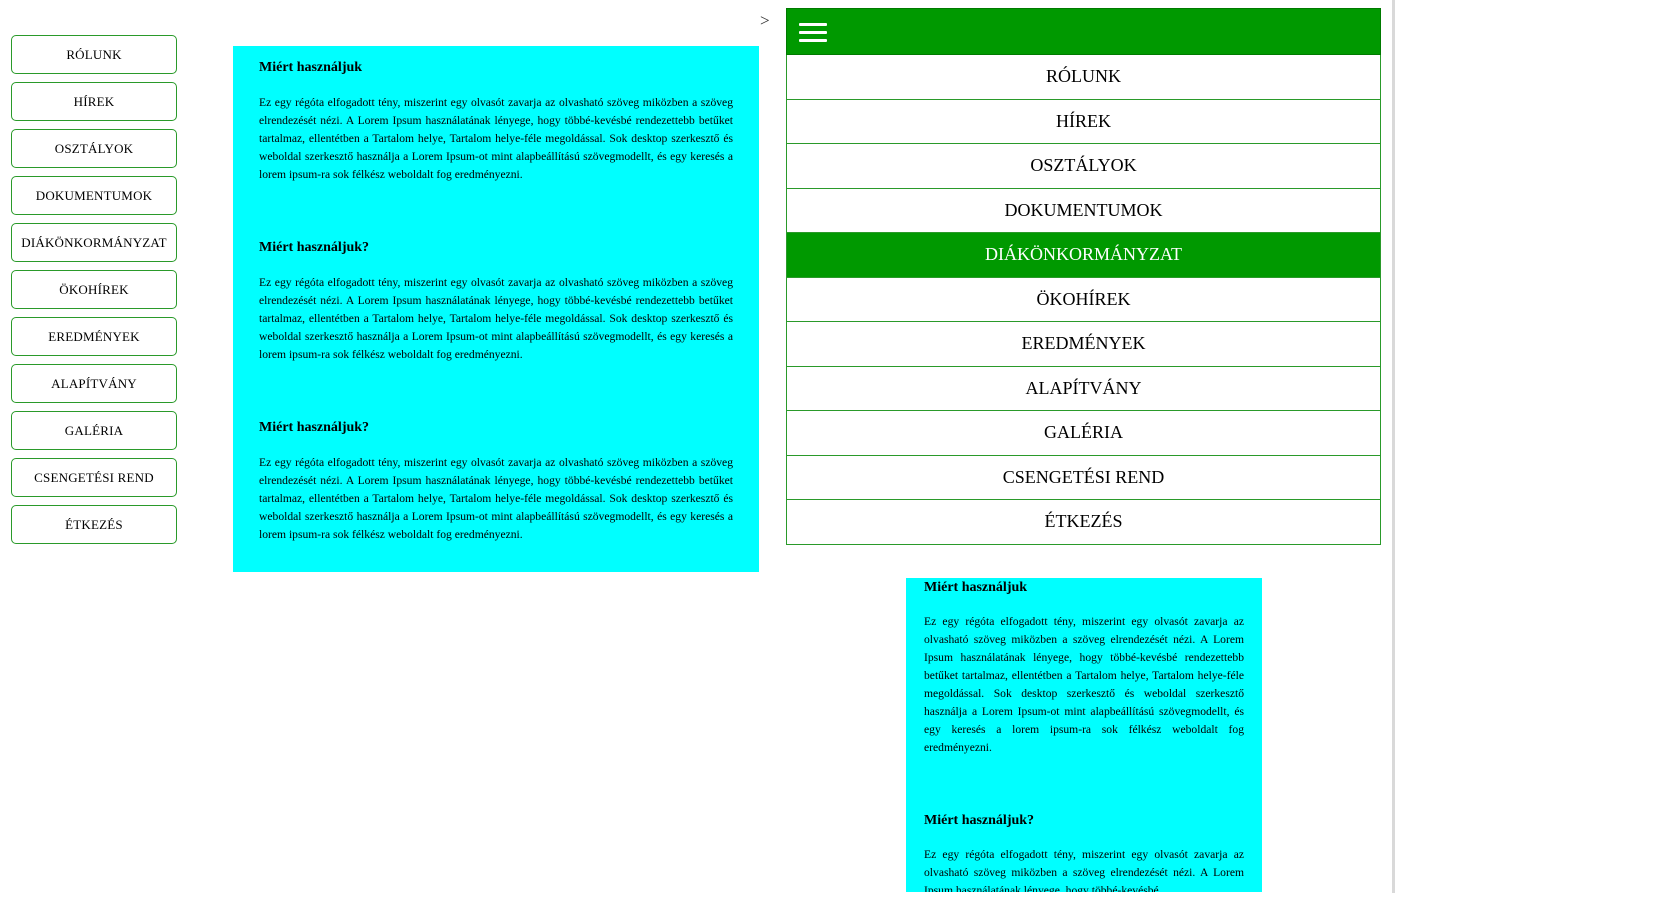 The width and height of the screenshot is (1658, 914). Describe the element at coordinates (1083, 77) in the screenshot. I see `menu-item-rolunk: RÓLUNK` at that location.